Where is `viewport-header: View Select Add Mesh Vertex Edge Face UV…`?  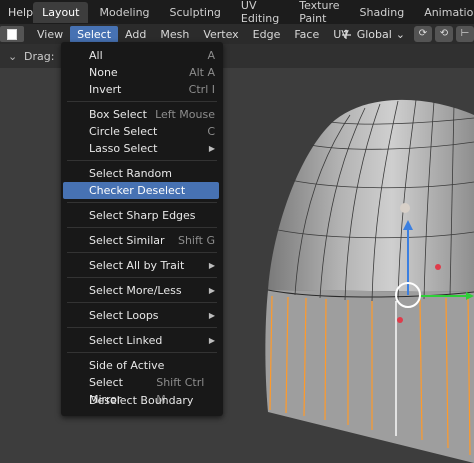
viewport-header: View Select Add Mesh Vertex Edge Face UV… is located at coordinates (237, 34).